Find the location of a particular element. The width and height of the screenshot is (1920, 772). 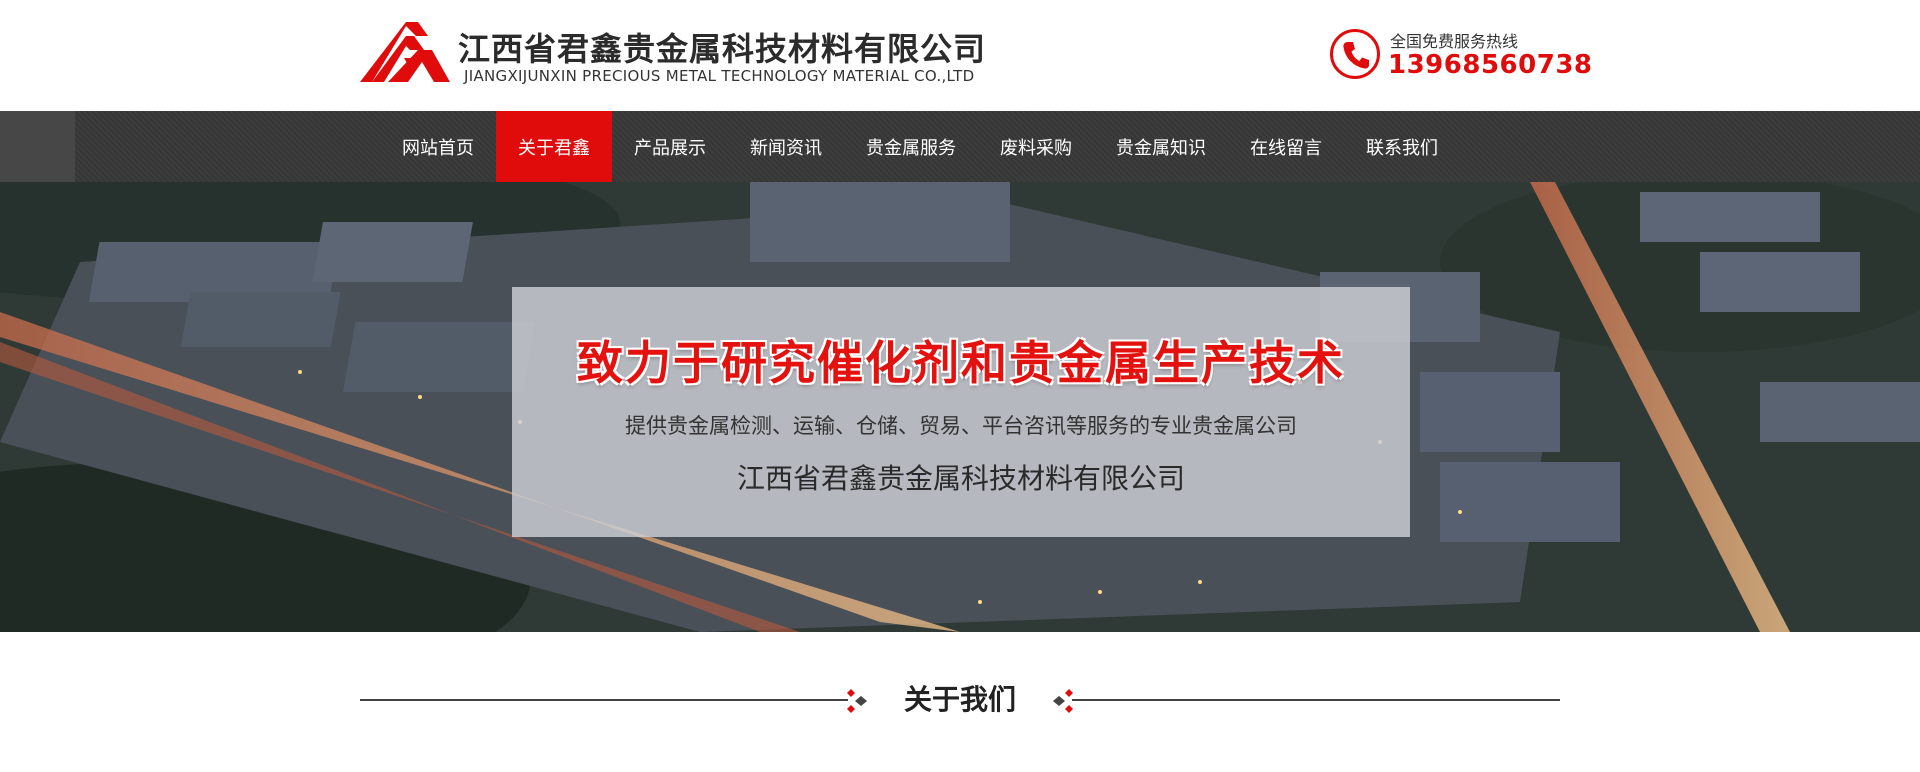

about-section-header: 关于我们 is located at coordinates (960, 700).